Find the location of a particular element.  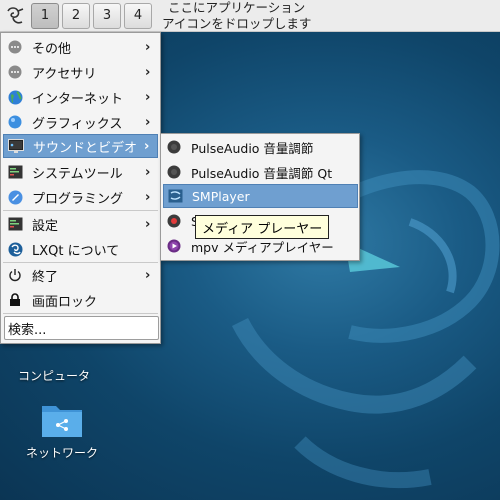

menu-item-system-tools: システムツール › is located at coordinates (80, 172).